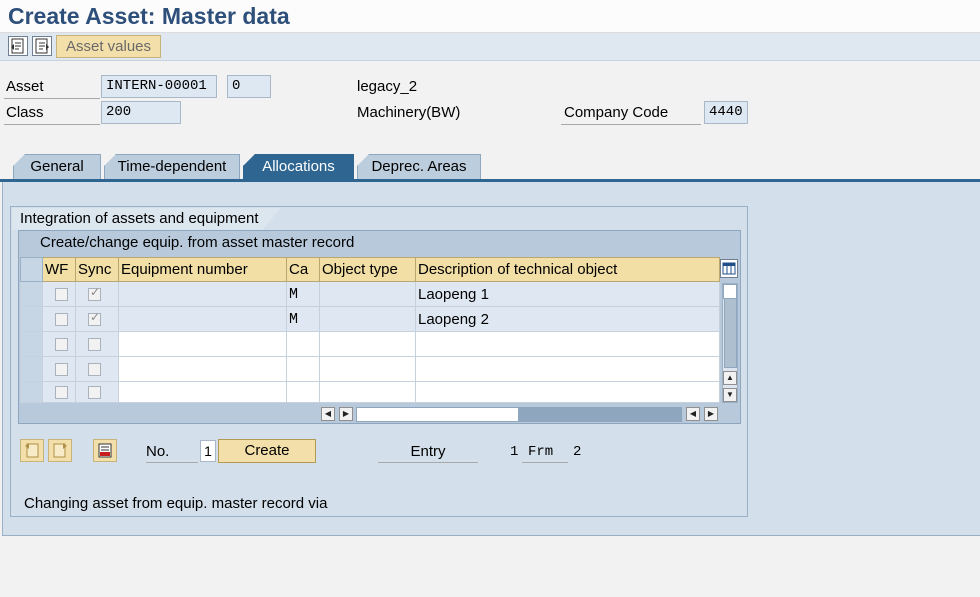 The height and width of the screenshot is (597, 980). What do you see at coordinates (600, 414) in the screenshot?
I see `horizontal-scroll-thumb` at bounding box center [600, 414].